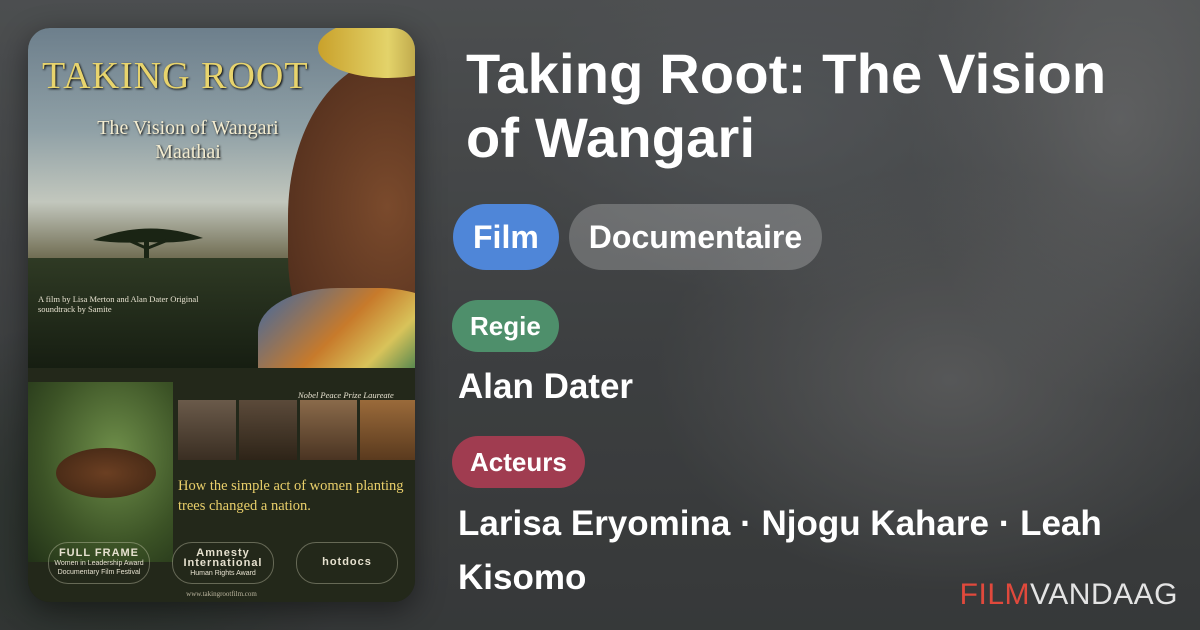  I want to click on poster-url: www.takingrootfilm.com, so click(221, 594).